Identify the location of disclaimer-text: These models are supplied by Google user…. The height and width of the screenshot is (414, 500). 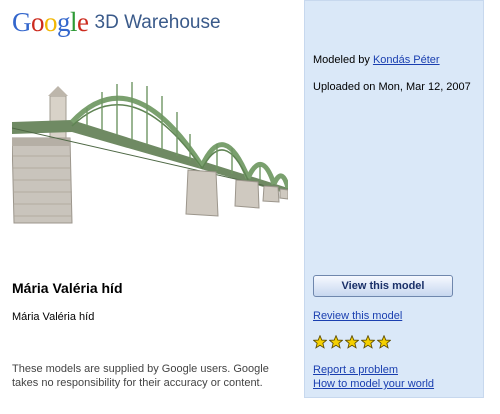
(140, 376).